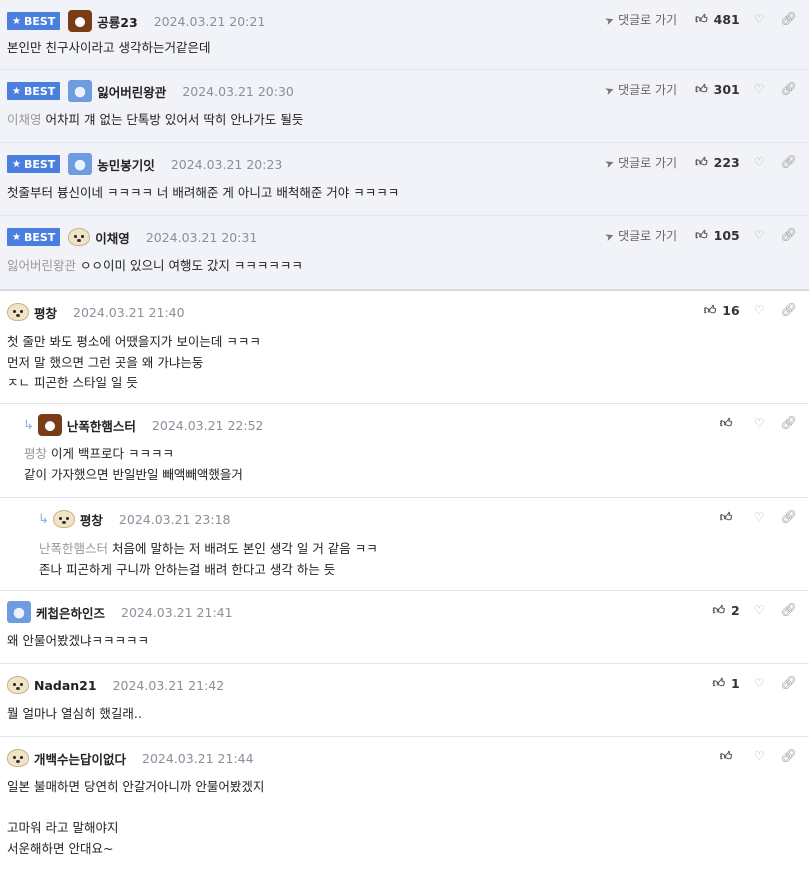  What do you see at coordinates (726, 89) in the screenshot?
I see `like-count: 301` at bounding box center [726, 89].